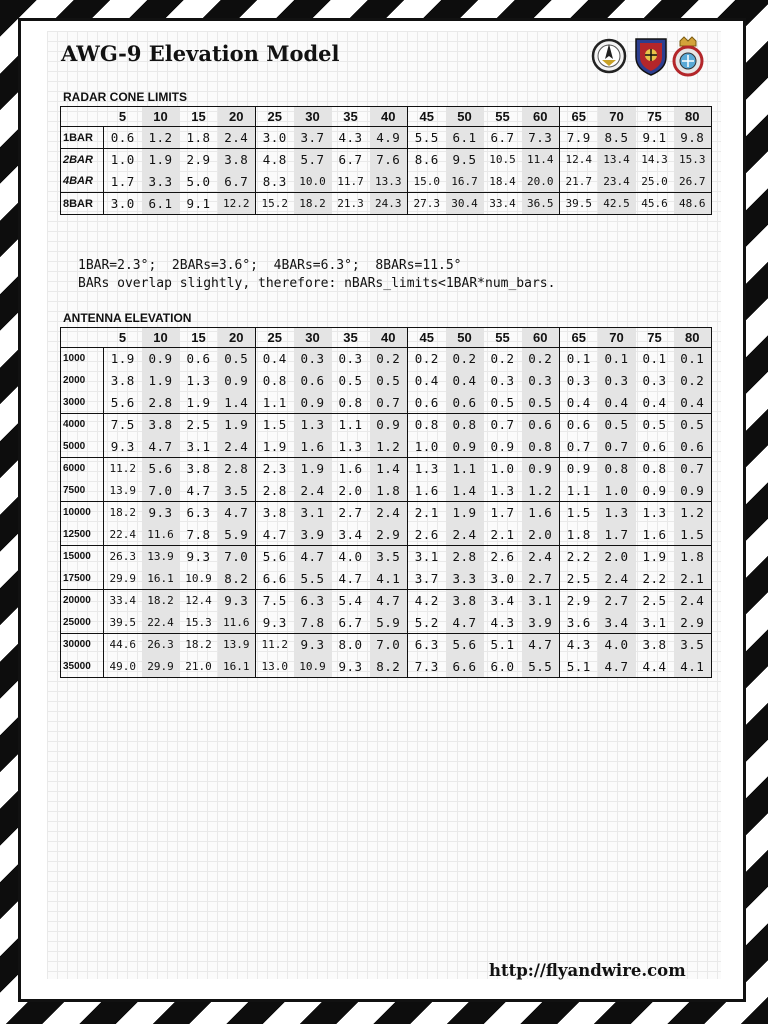 Image resolution: width=768 pixels, height=1024 pixels. What do you see at coordinates (350, 203) in the screenshot?
I see `value-cell: 21.3` at bounding box center [350, 203].